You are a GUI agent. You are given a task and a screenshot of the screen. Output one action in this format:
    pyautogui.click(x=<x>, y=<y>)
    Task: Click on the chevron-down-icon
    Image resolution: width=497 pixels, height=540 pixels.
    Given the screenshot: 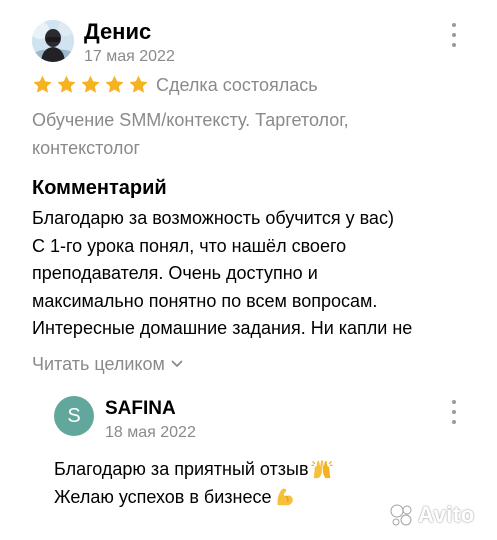 What is the action you would take?
    pyautogui.click(x=177, y=363)
    